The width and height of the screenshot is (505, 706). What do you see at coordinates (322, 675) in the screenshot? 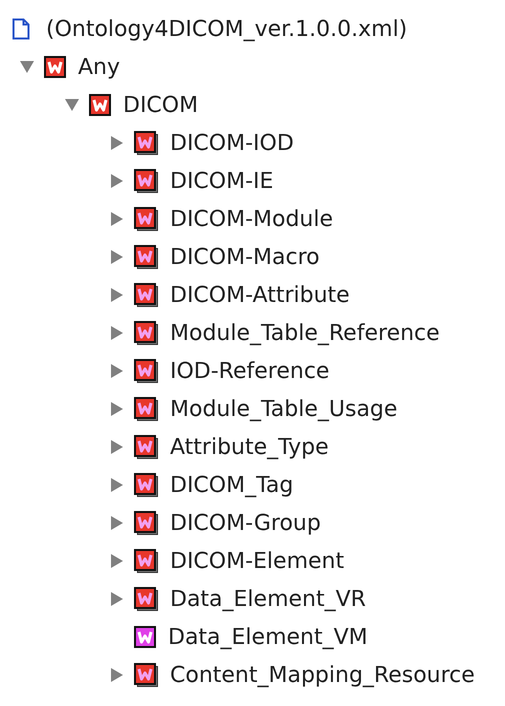
I see `tree-item-label: Content_Mapping_Resource` at bounding box center [322, 675].